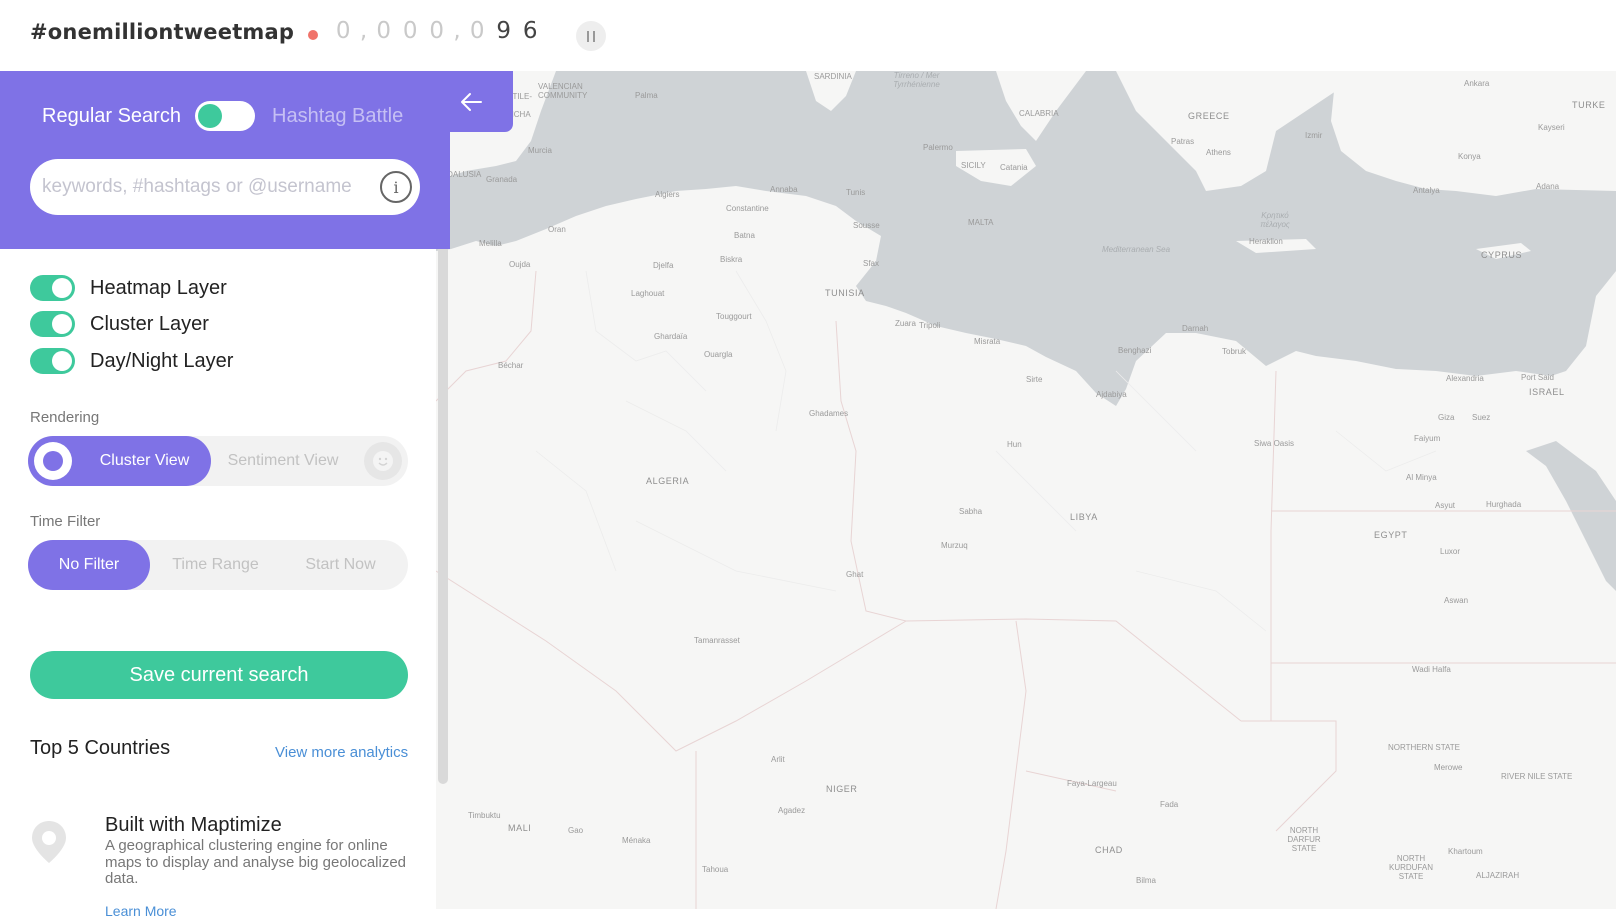 The image size is (1616, 919). I want to click on map-region-label: SICILY, so click(973, 165).